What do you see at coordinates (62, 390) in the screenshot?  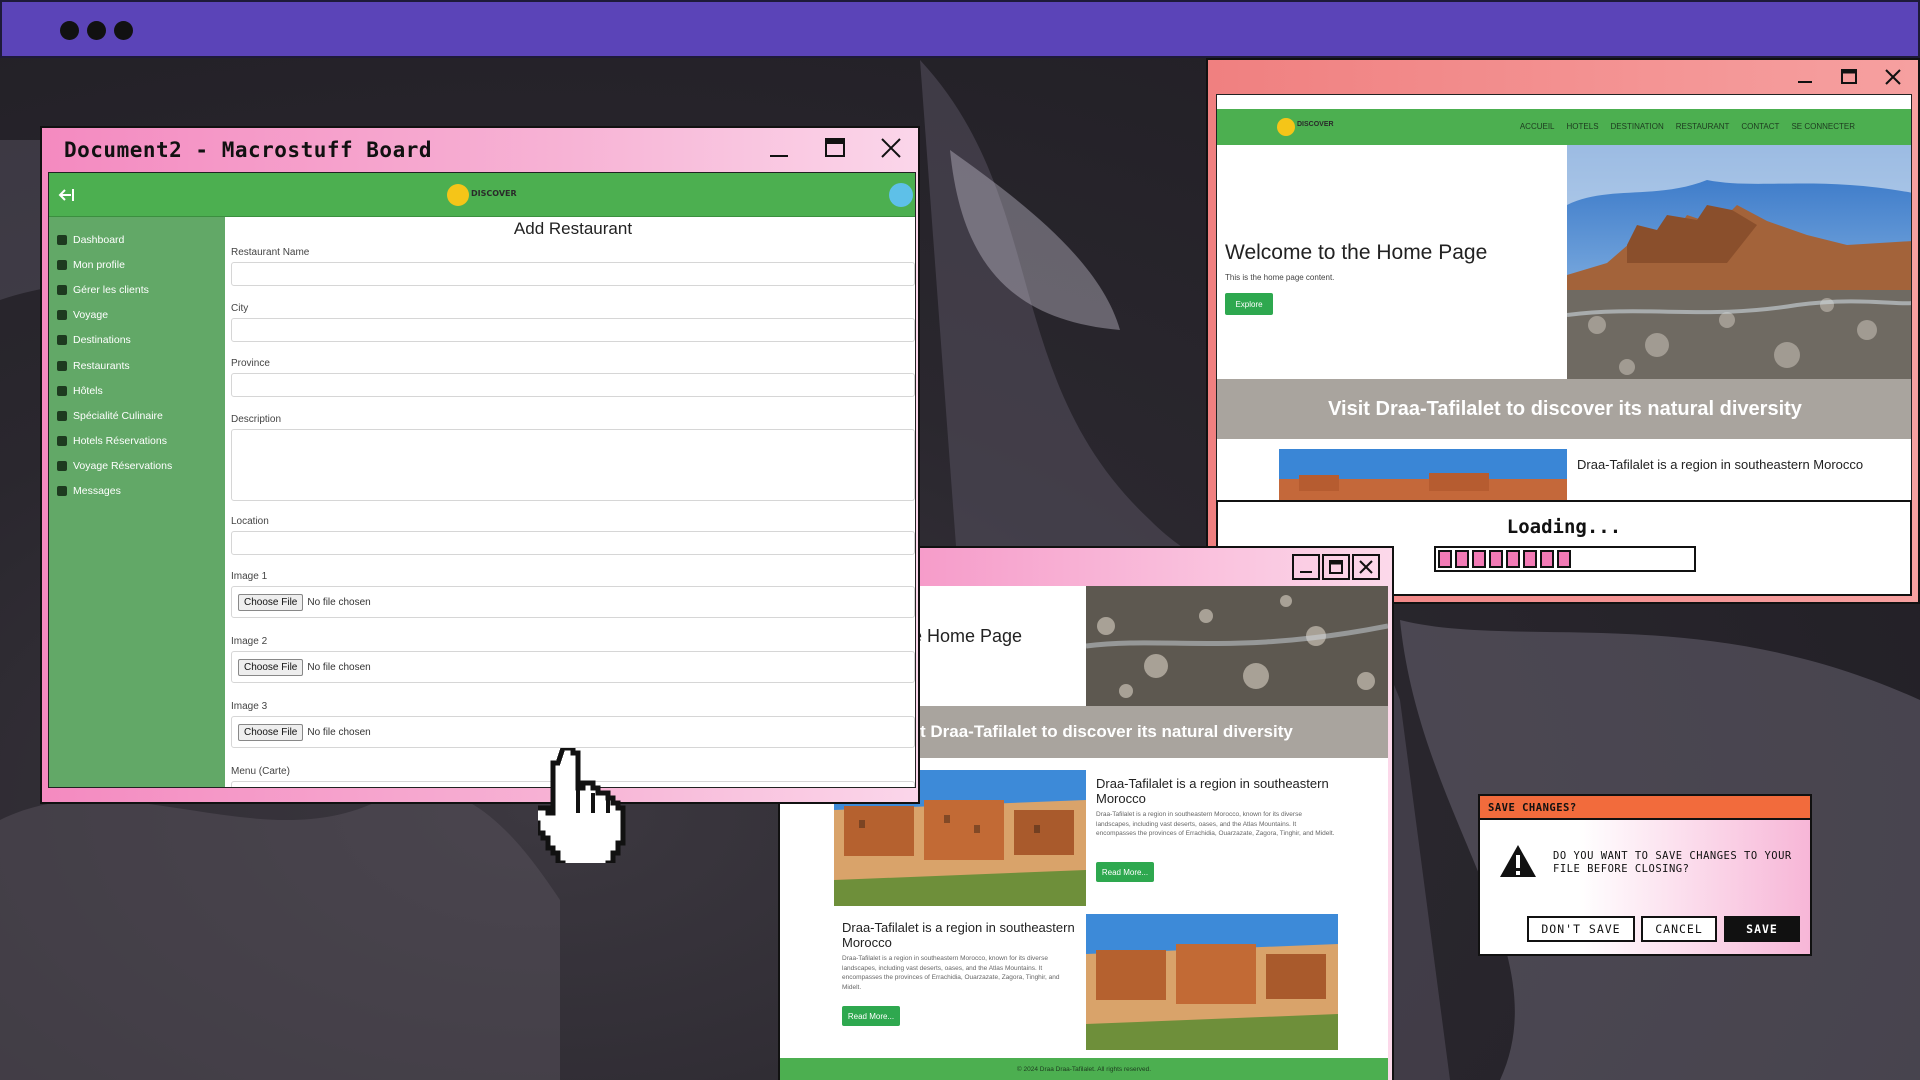 I see `building-icon` at bounding box center [62, 390].